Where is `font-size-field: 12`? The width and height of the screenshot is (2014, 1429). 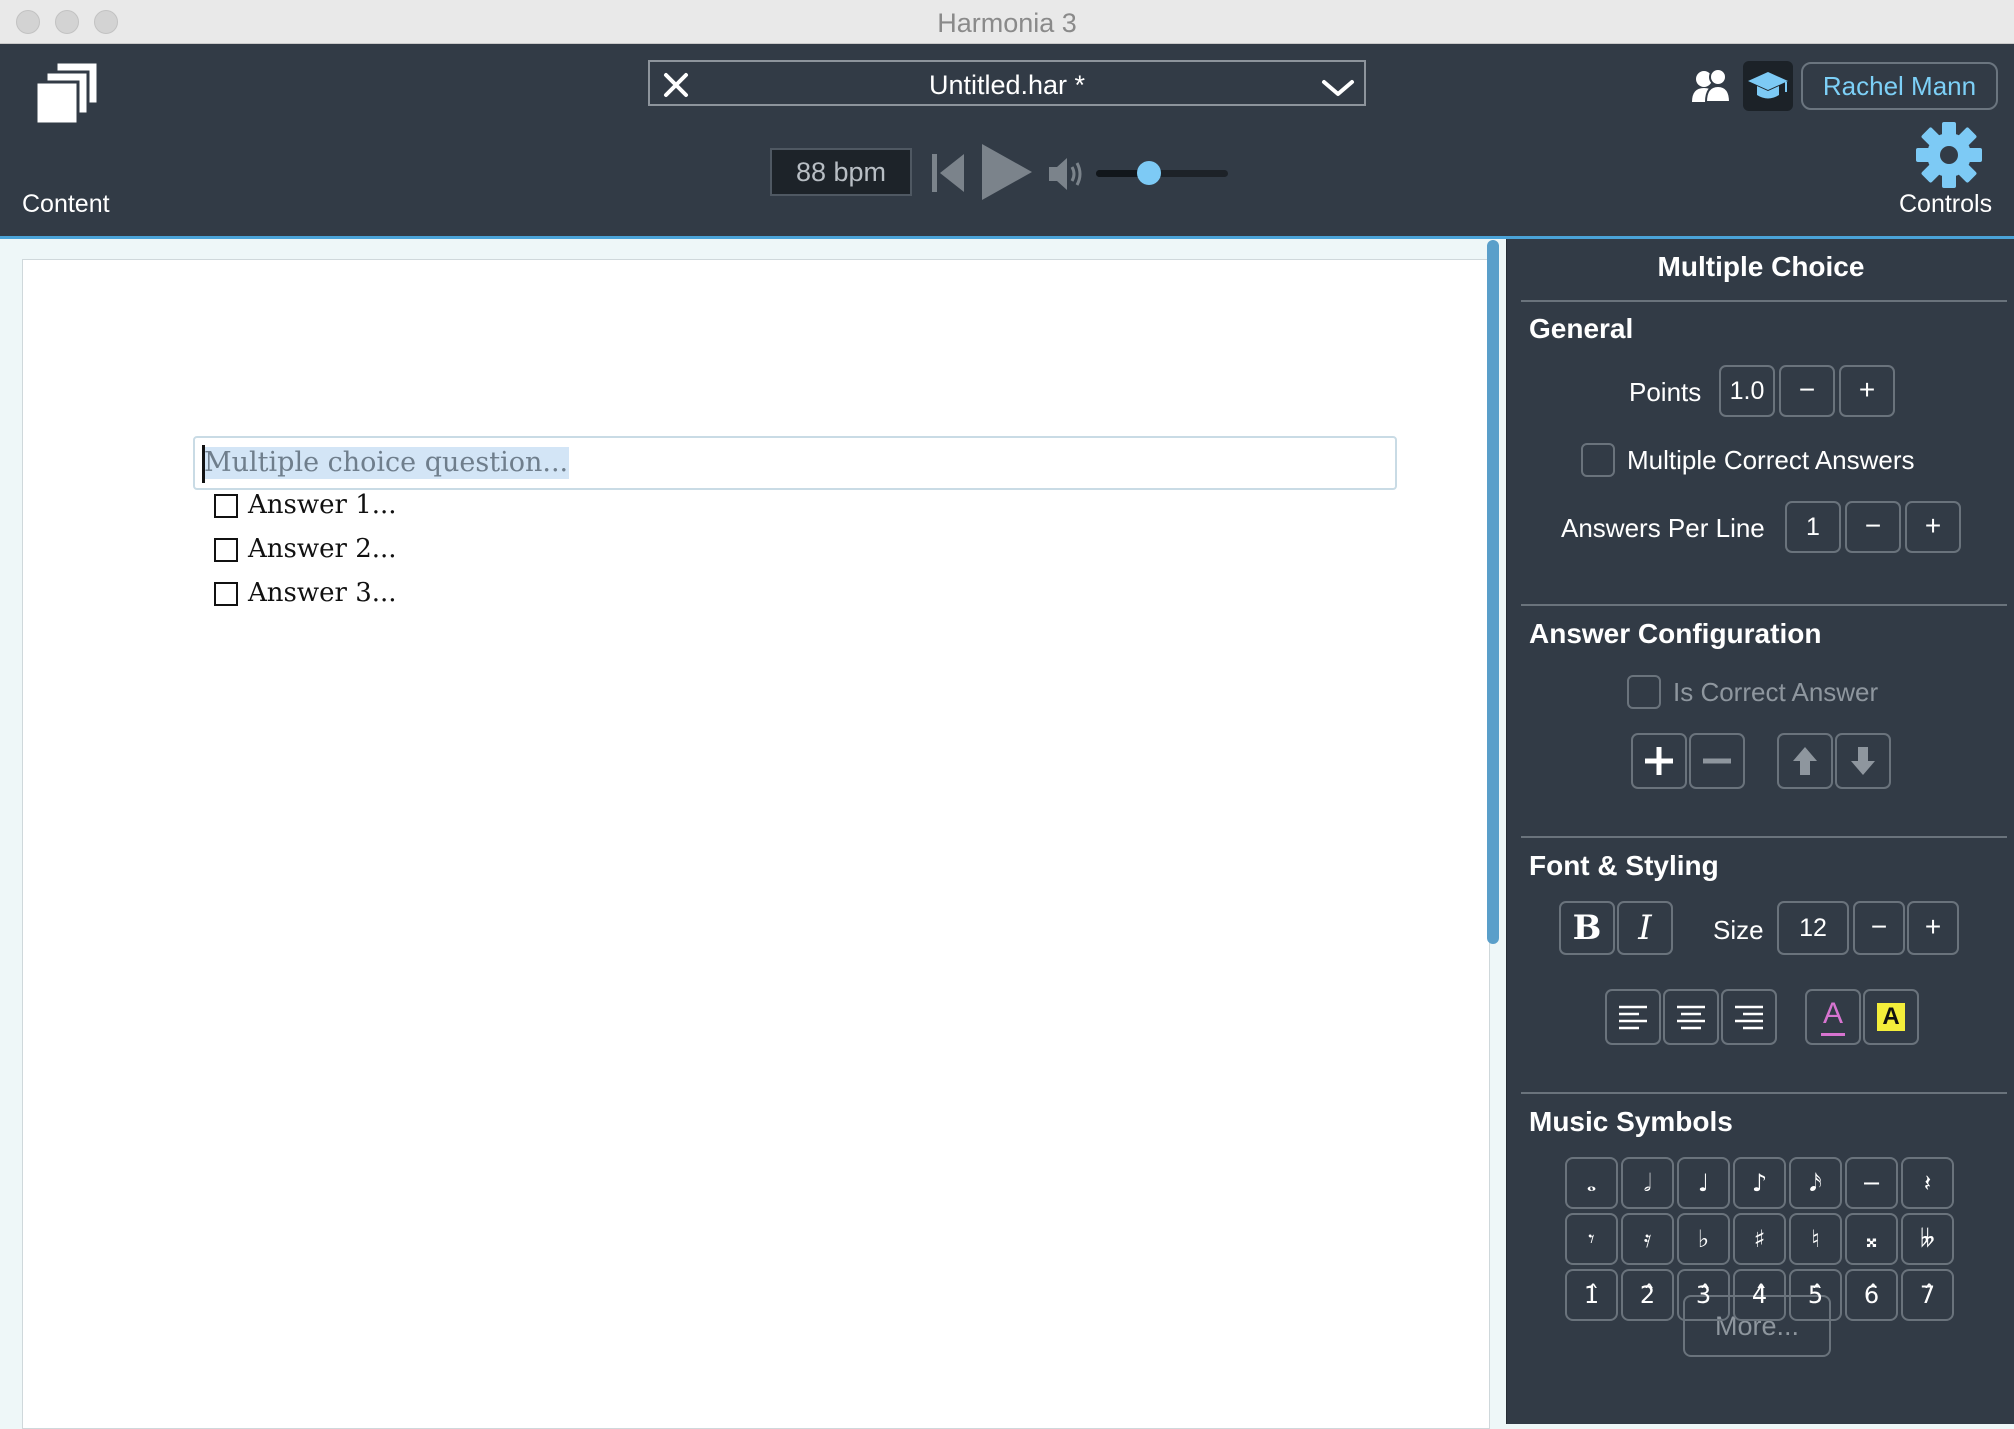
font-size-field: 12 is located at coordinates (1813, 928).